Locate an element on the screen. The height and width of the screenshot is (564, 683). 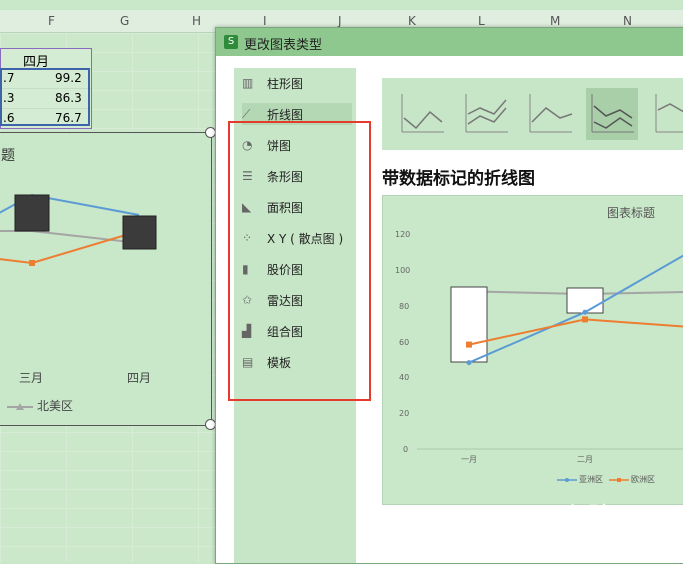
column-header: G is located at coordinates (124, 21).